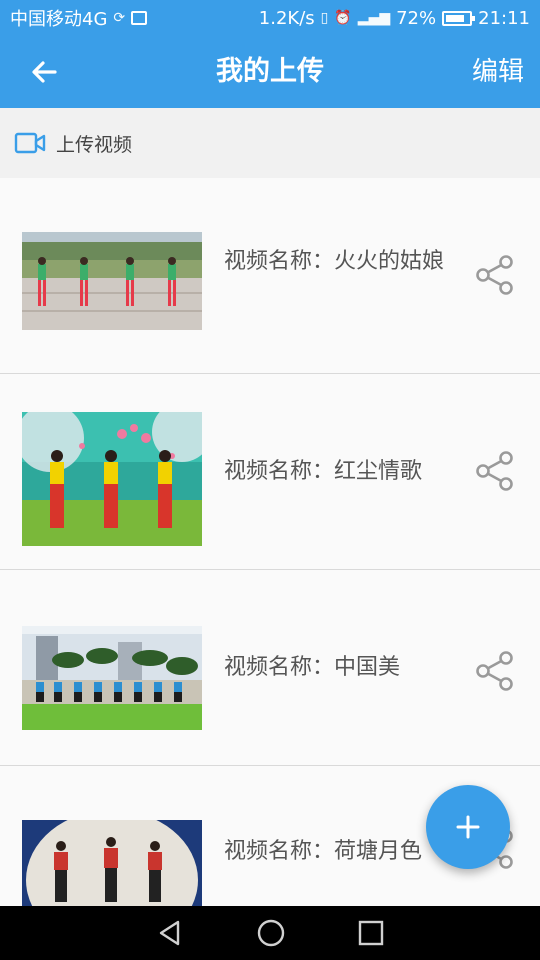 The image size is (540, 960). I want to click on nav-back-icon, so click(170, 933).